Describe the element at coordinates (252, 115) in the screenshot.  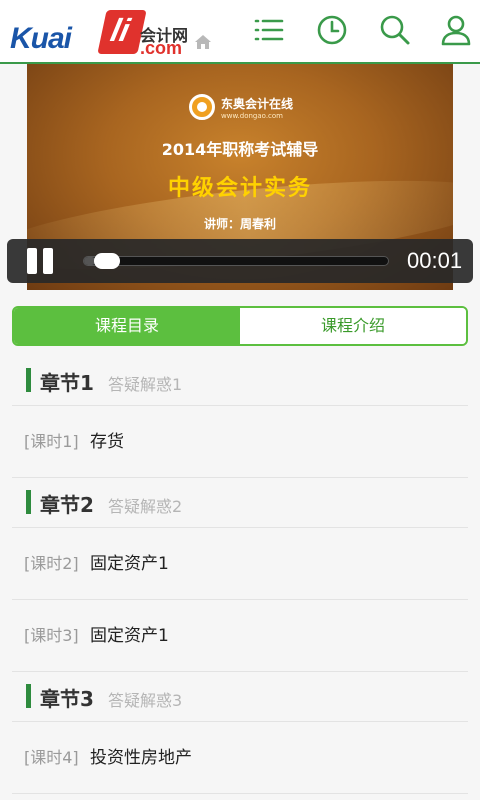
I see `video-brand-url: www.dongao.com` at that location.